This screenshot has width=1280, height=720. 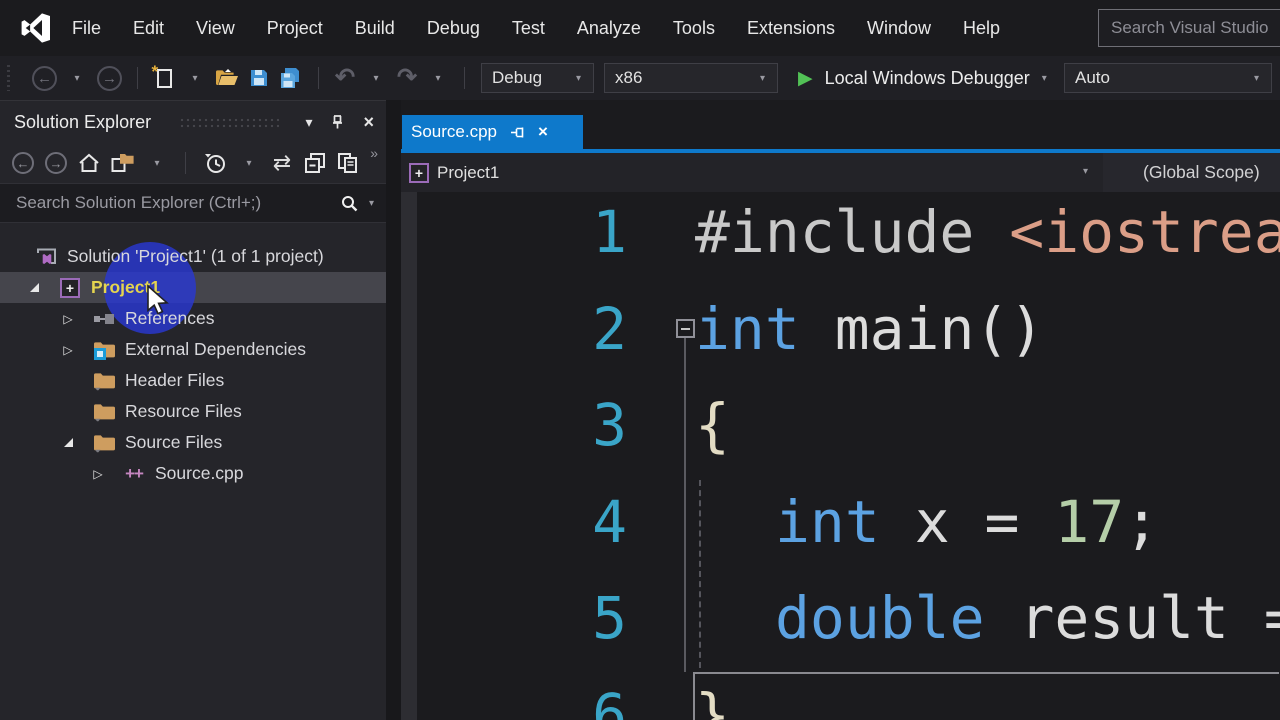 I want to click on line-number: 3, so click(x=609, y=425).